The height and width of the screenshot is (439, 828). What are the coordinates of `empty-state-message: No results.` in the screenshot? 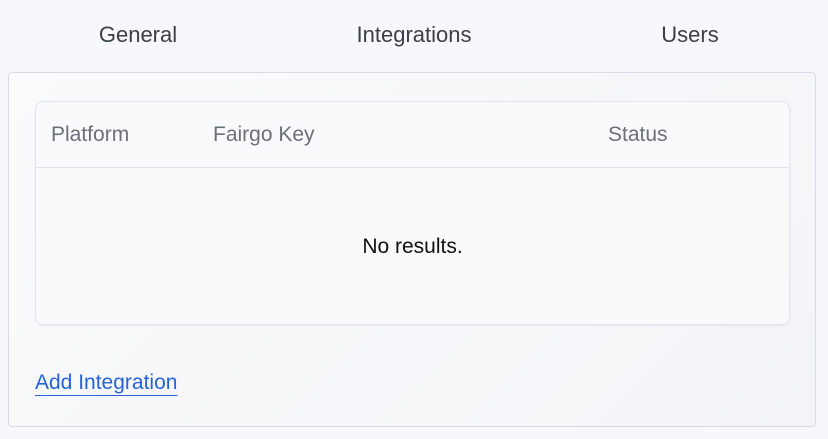 It's located at (412, 246).